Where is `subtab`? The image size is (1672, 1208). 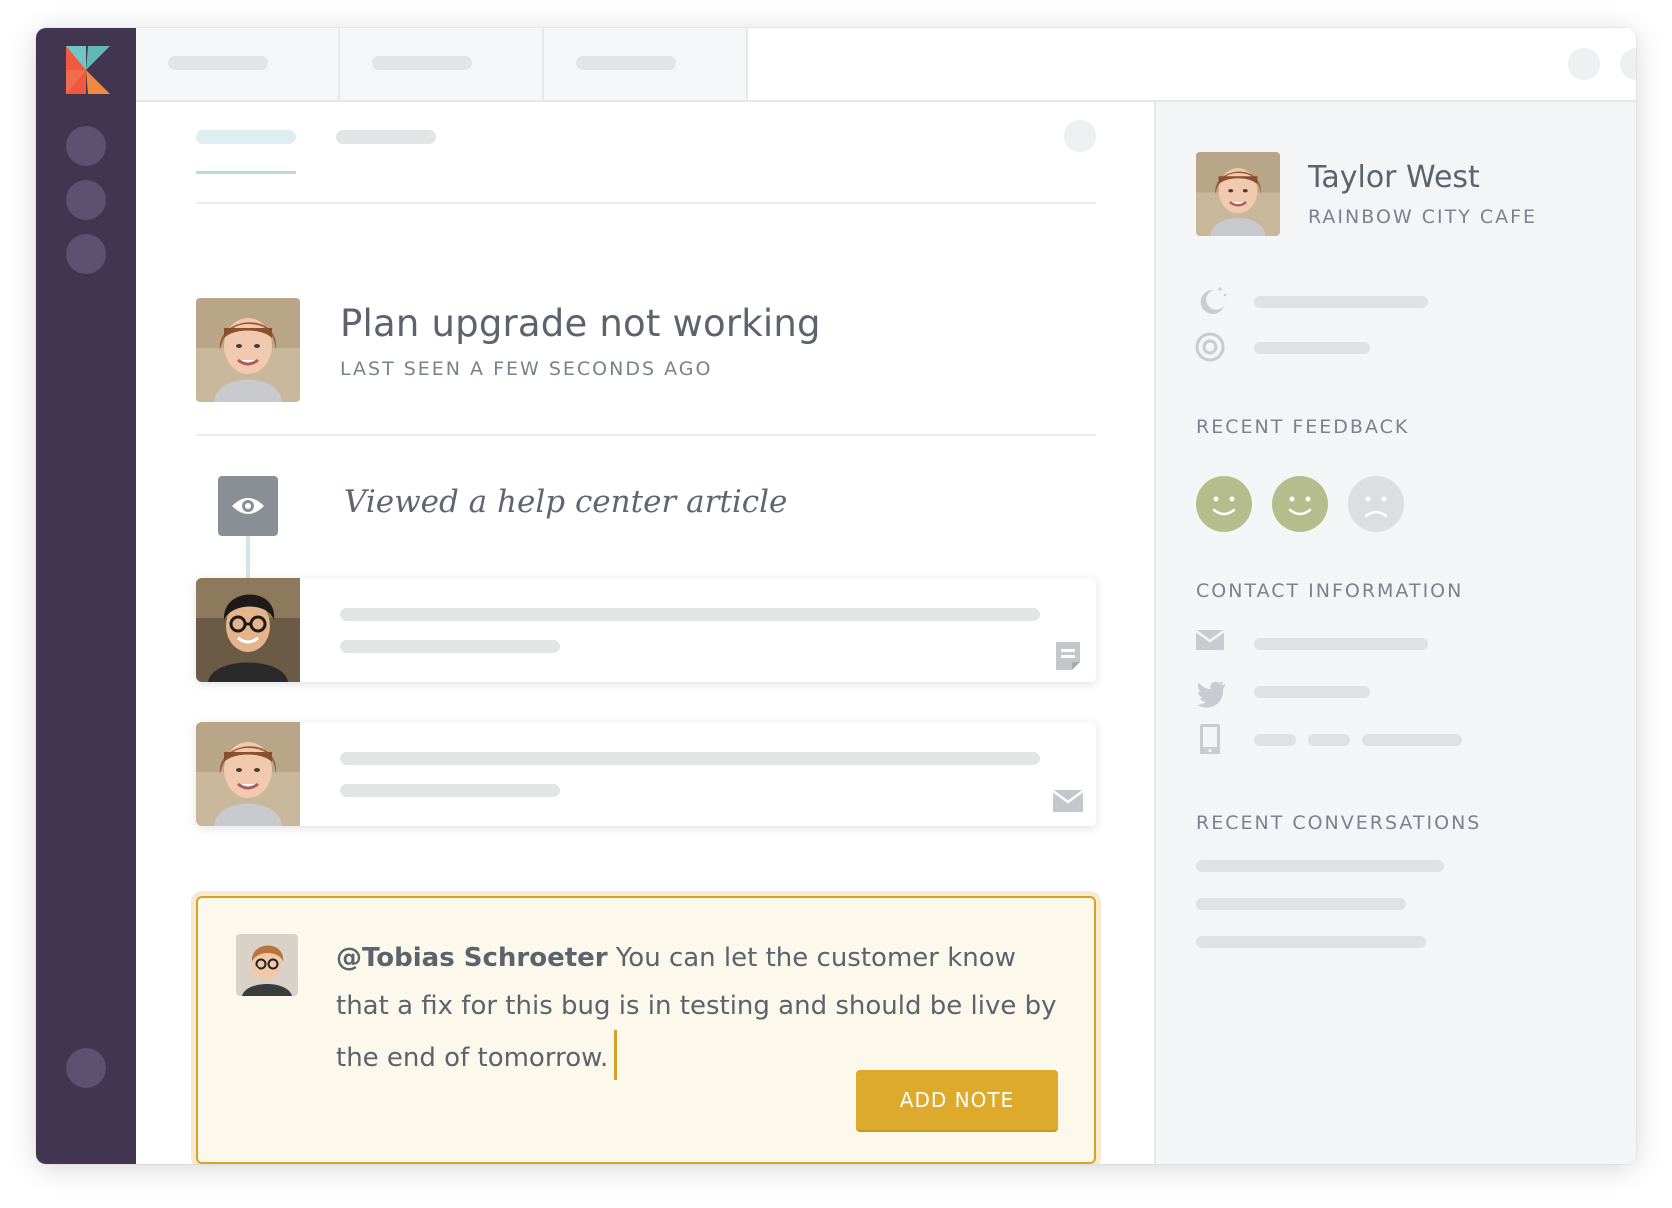 subtab is located at coordinates (386, 137).